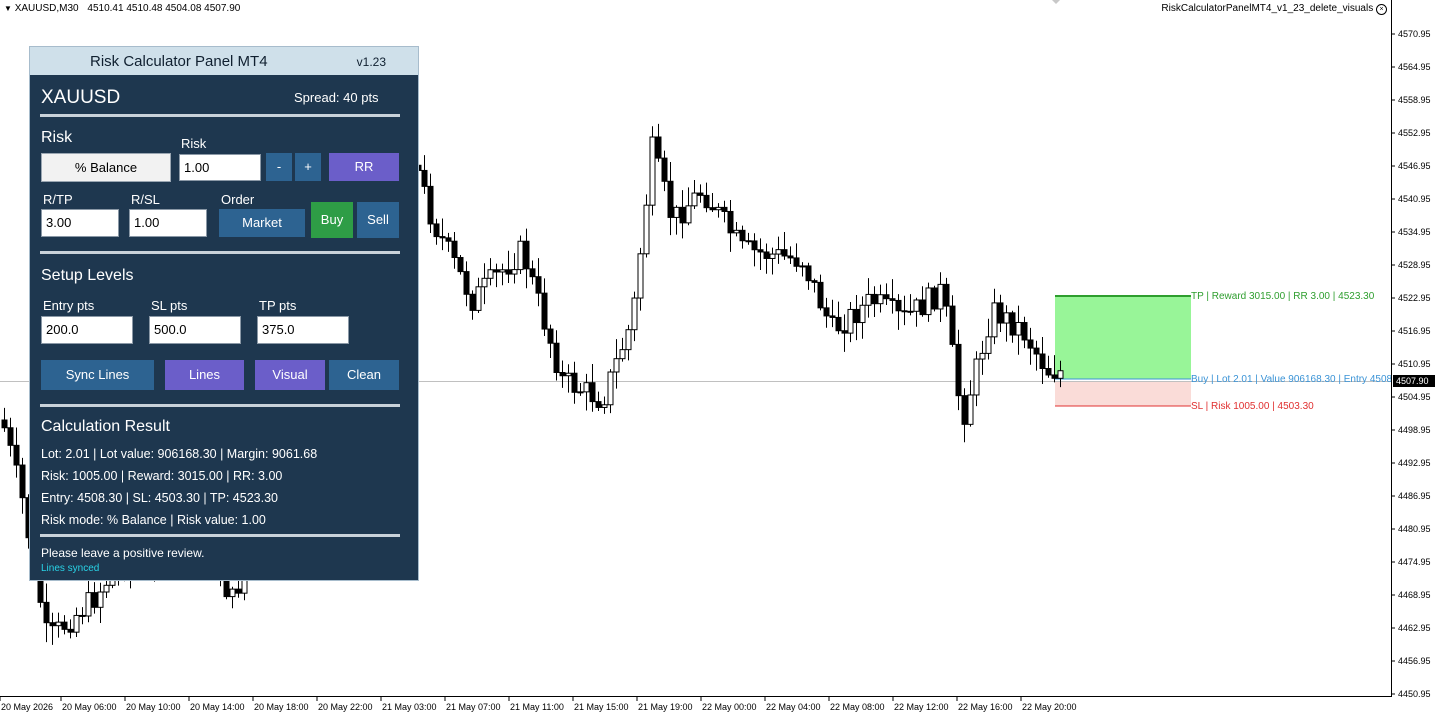 This screenshot has height=718, width=1443. I want to click on sl-pts-label: SL pts, so click(169, 305).